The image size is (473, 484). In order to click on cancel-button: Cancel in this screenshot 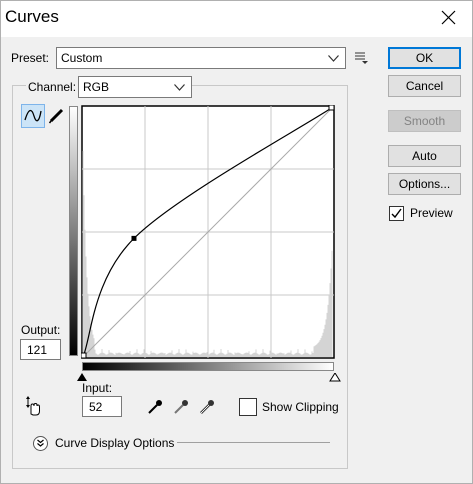, I will do `click(424, 86)`.